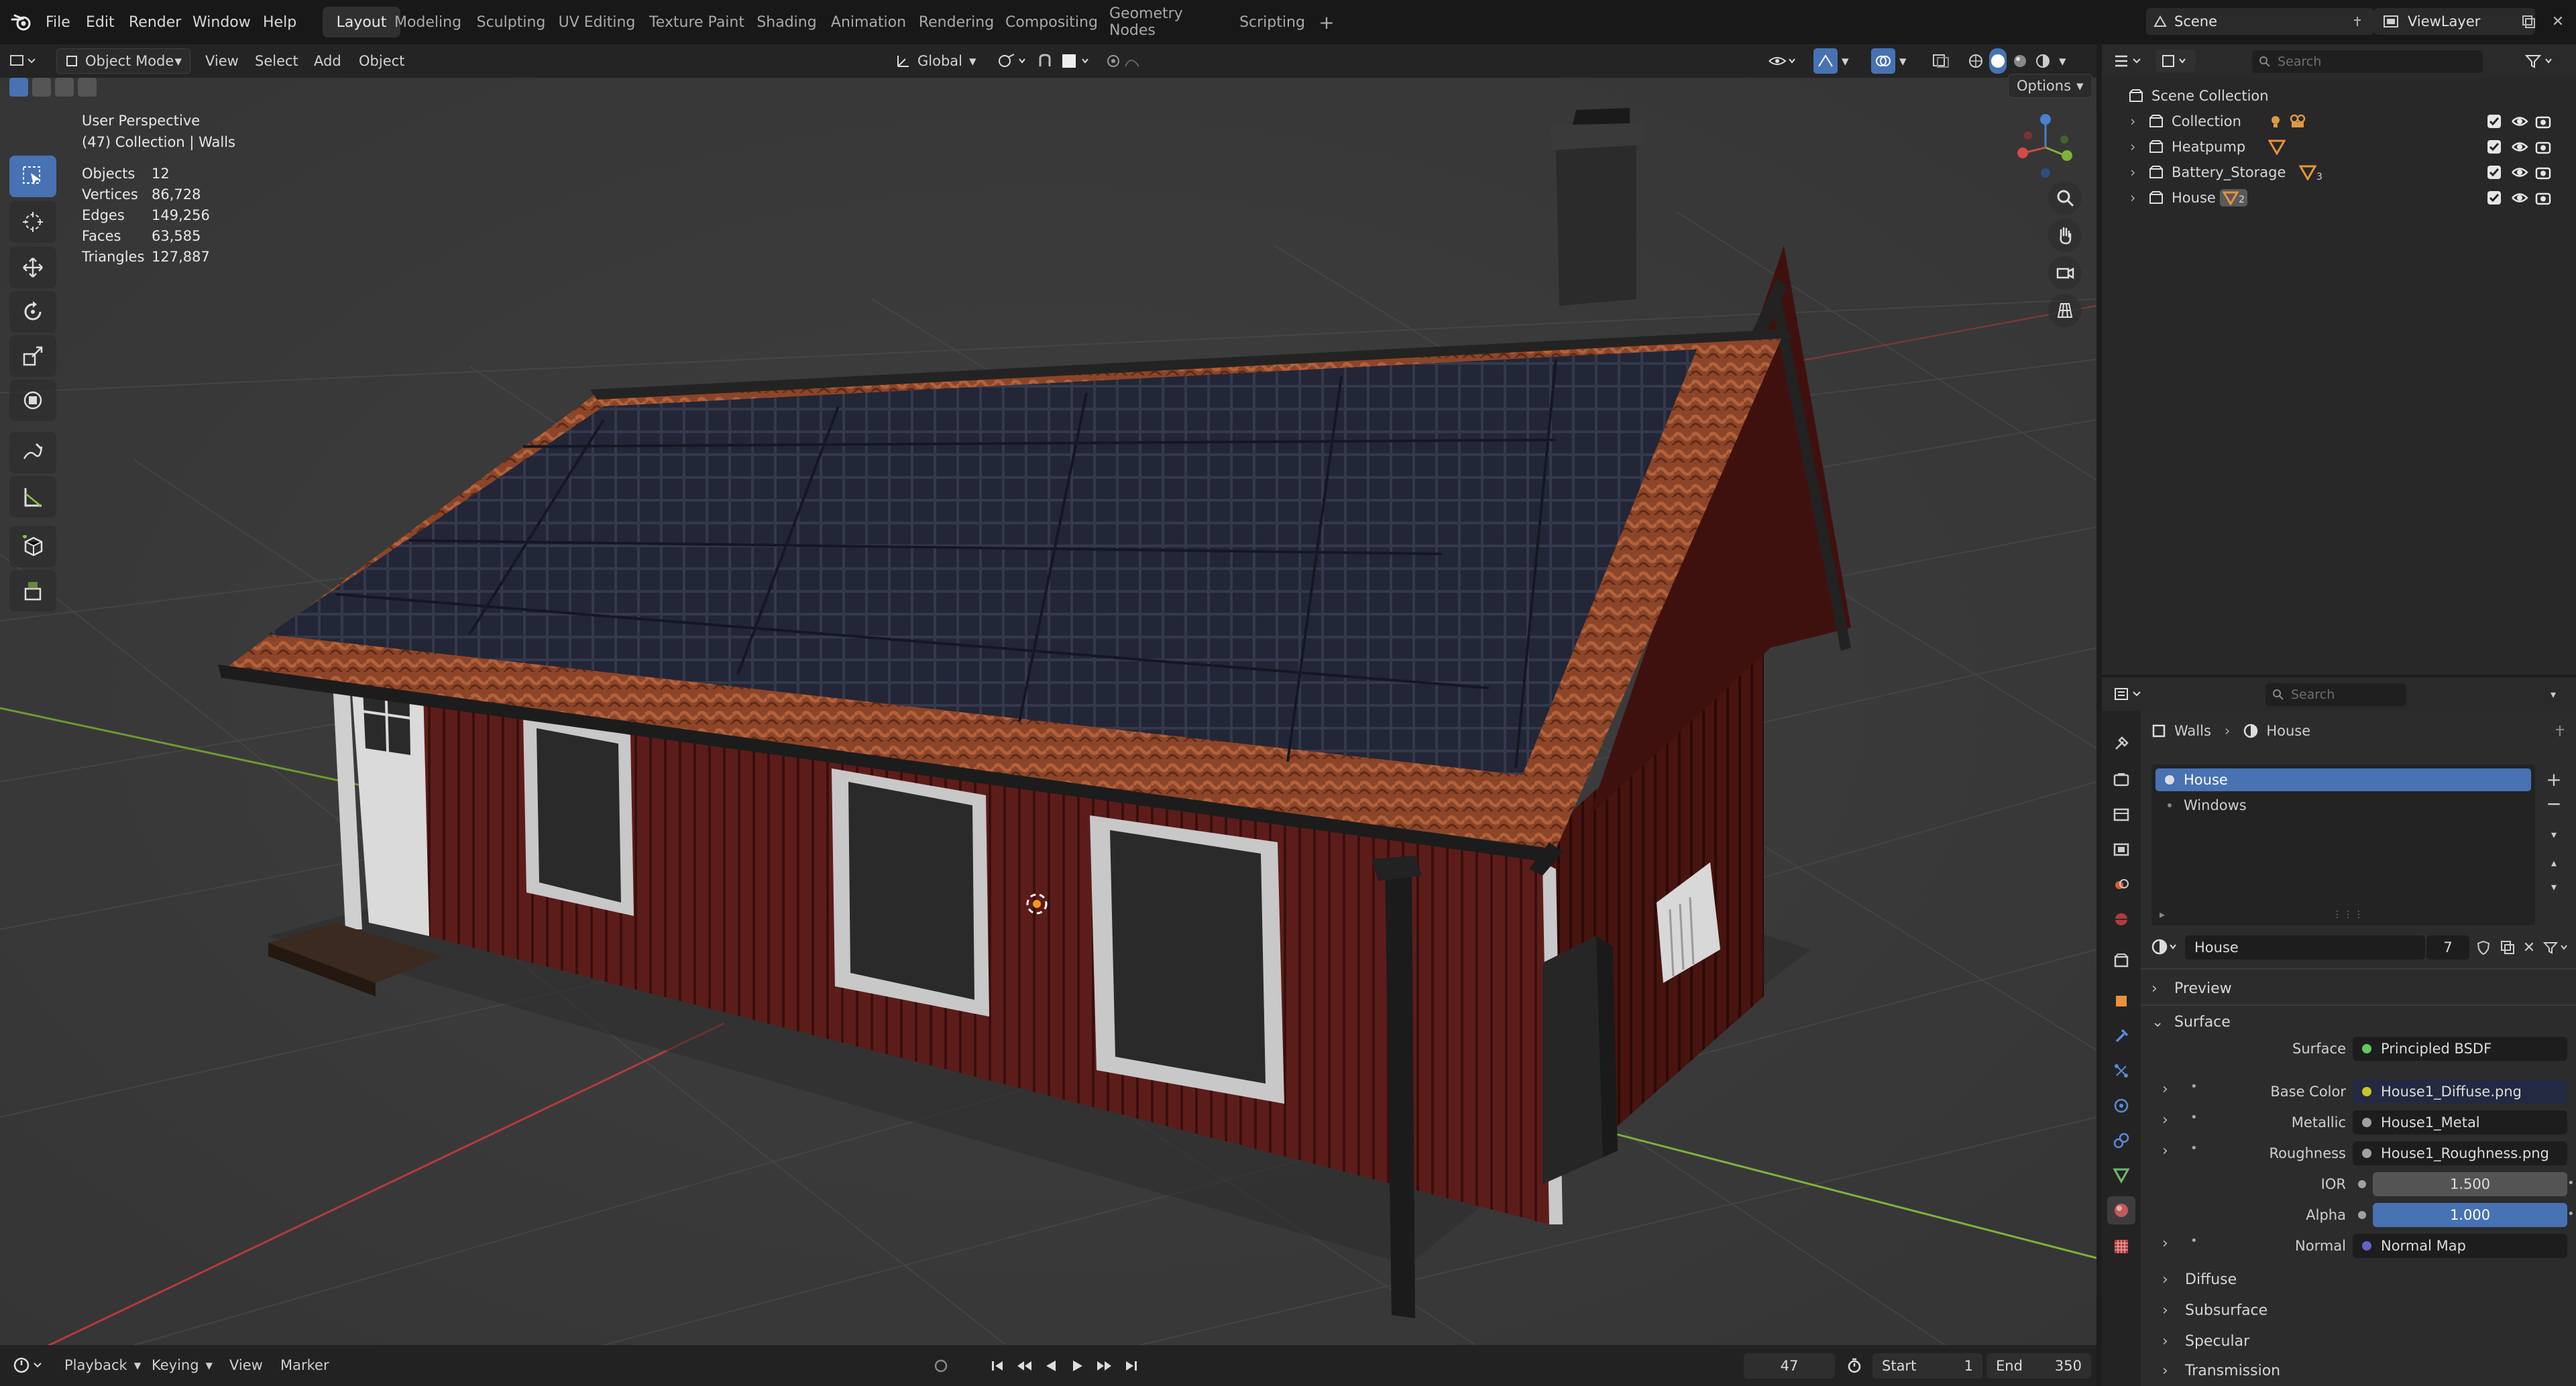 The height and width of the screenshot is (1386, 2576). I want to click on xray-icon, so click(1940, 61).